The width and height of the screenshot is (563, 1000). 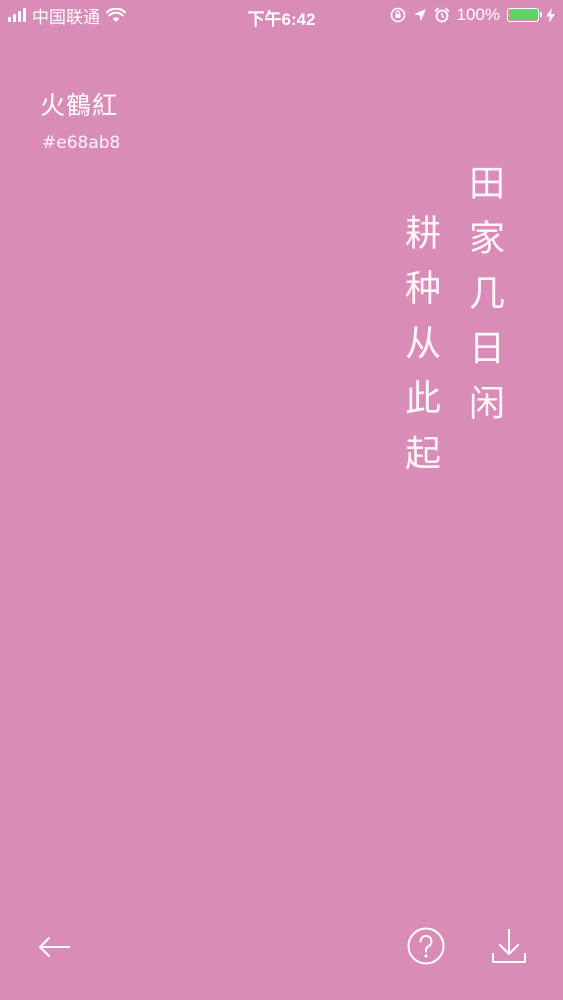 I want to click on battery-icon, so click(x=524, y=15).